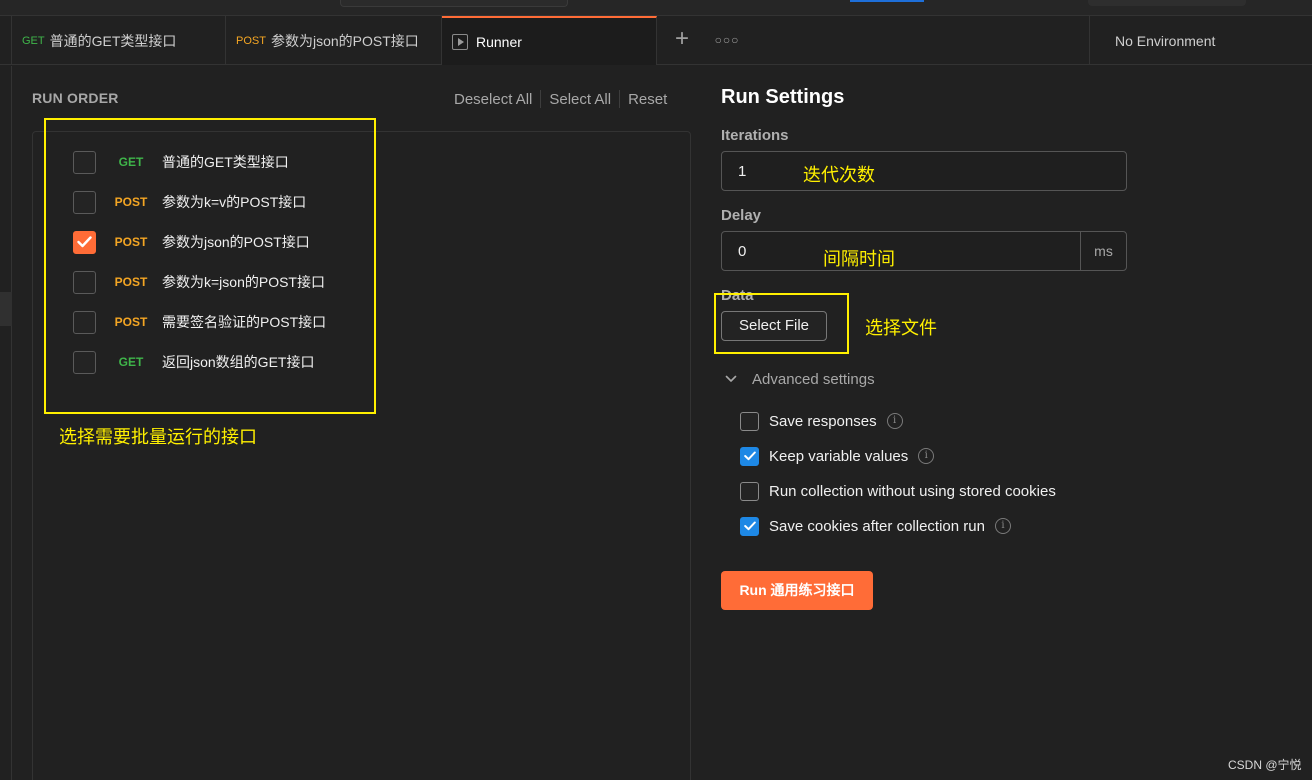 Image resolution: width=1312 pixels, height=780 pixels. I want to click on new-tab-plus-icon: +, so click(682, 40).